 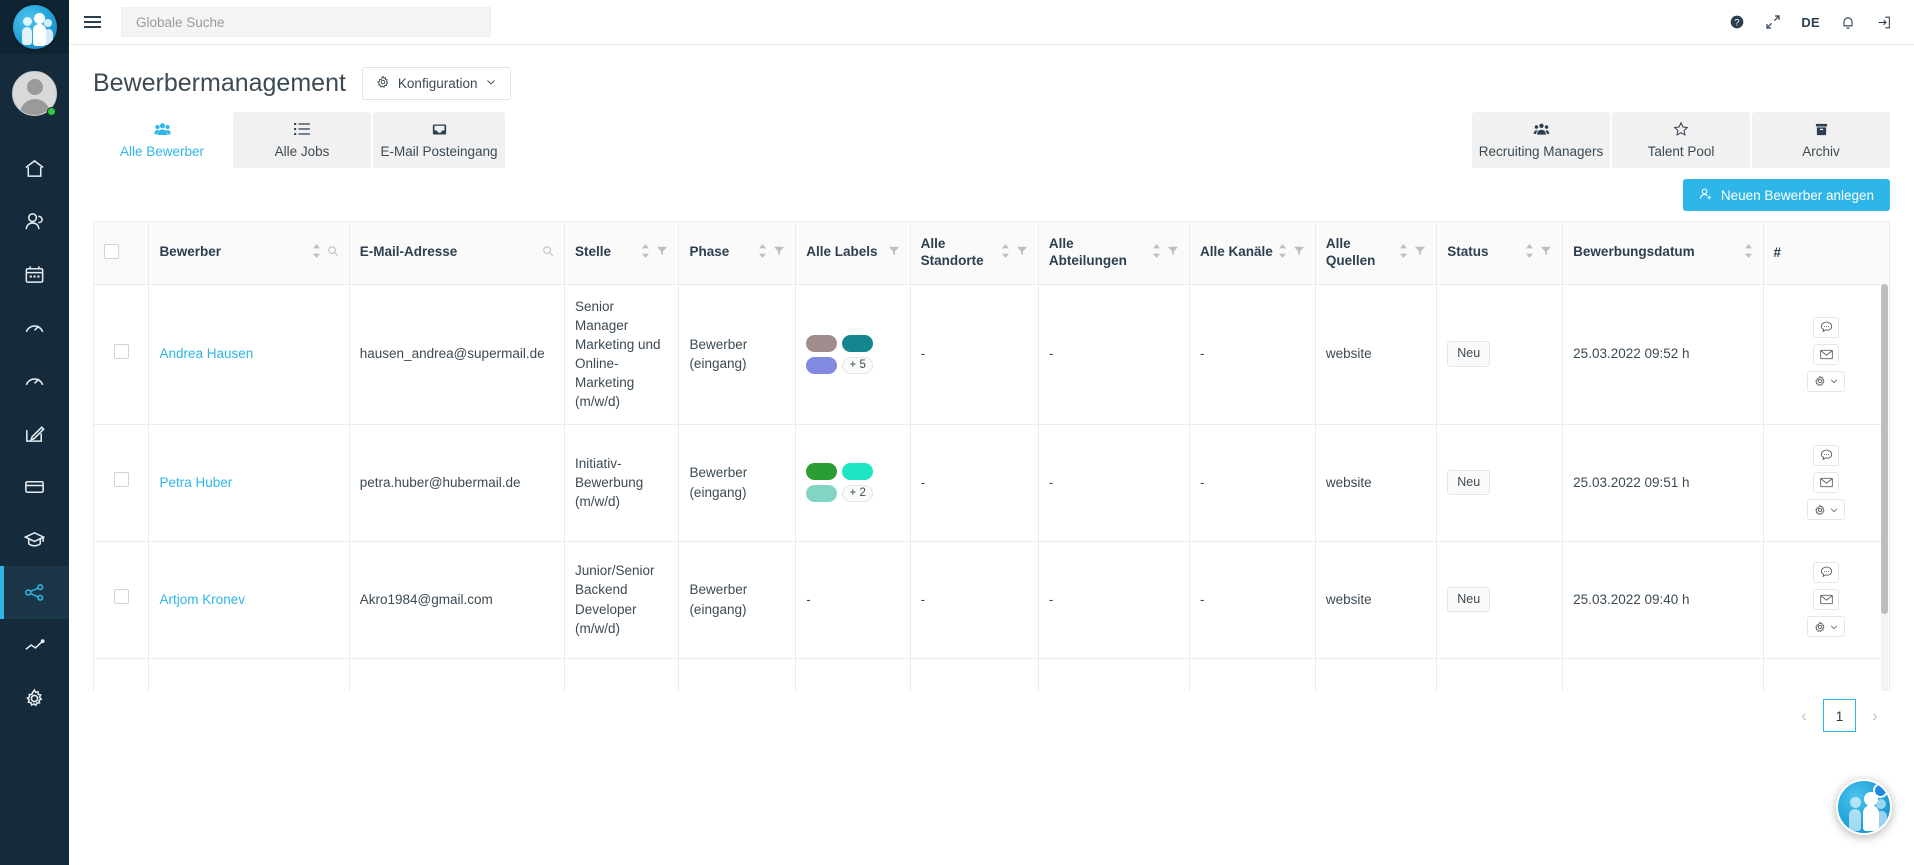 What do you see at coordinates (34, 592) in the screenshot?
I see `sidebar-item-recruiting` at bounding box center [34, 592].